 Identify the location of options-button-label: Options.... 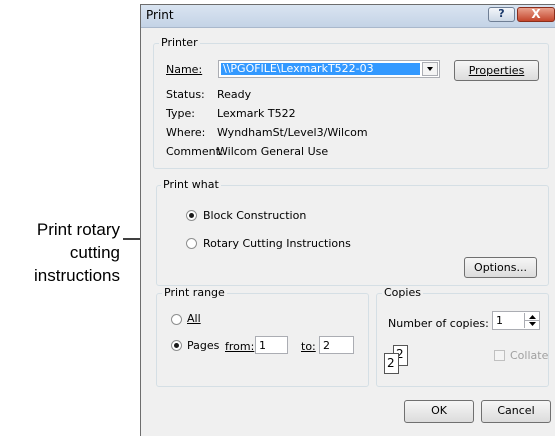
(500, 267).